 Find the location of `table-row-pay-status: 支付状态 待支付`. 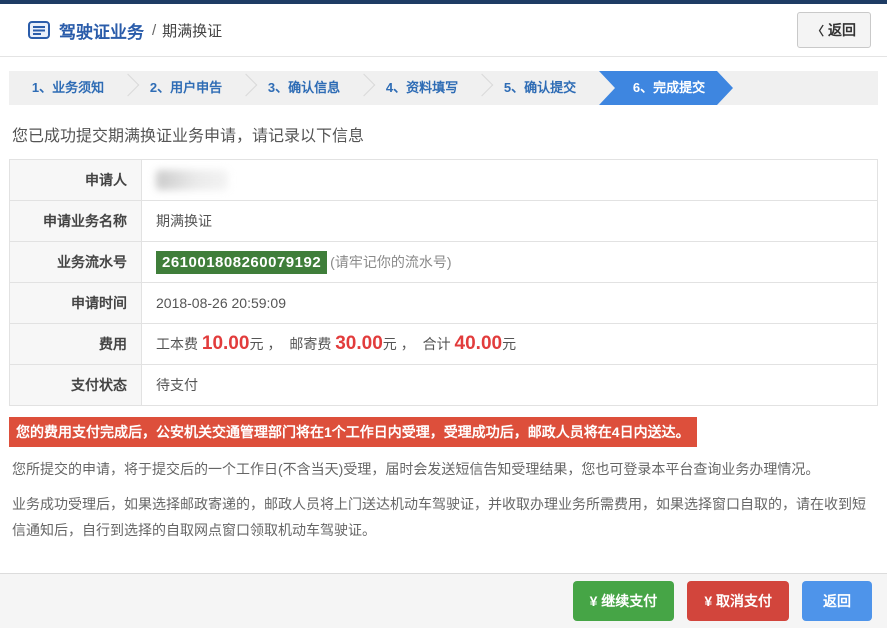

table-row-pay-status: 支付状态 待支付 is located at coordinates (443, 385).